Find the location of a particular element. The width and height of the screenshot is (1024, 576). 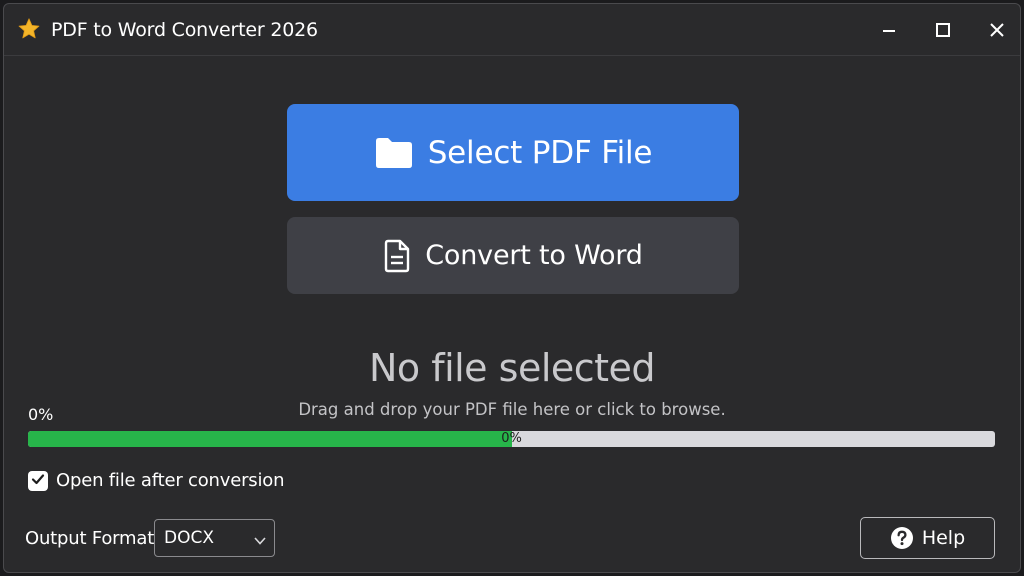

progress-percent-label: 0% is located at coordinates (41, 414).